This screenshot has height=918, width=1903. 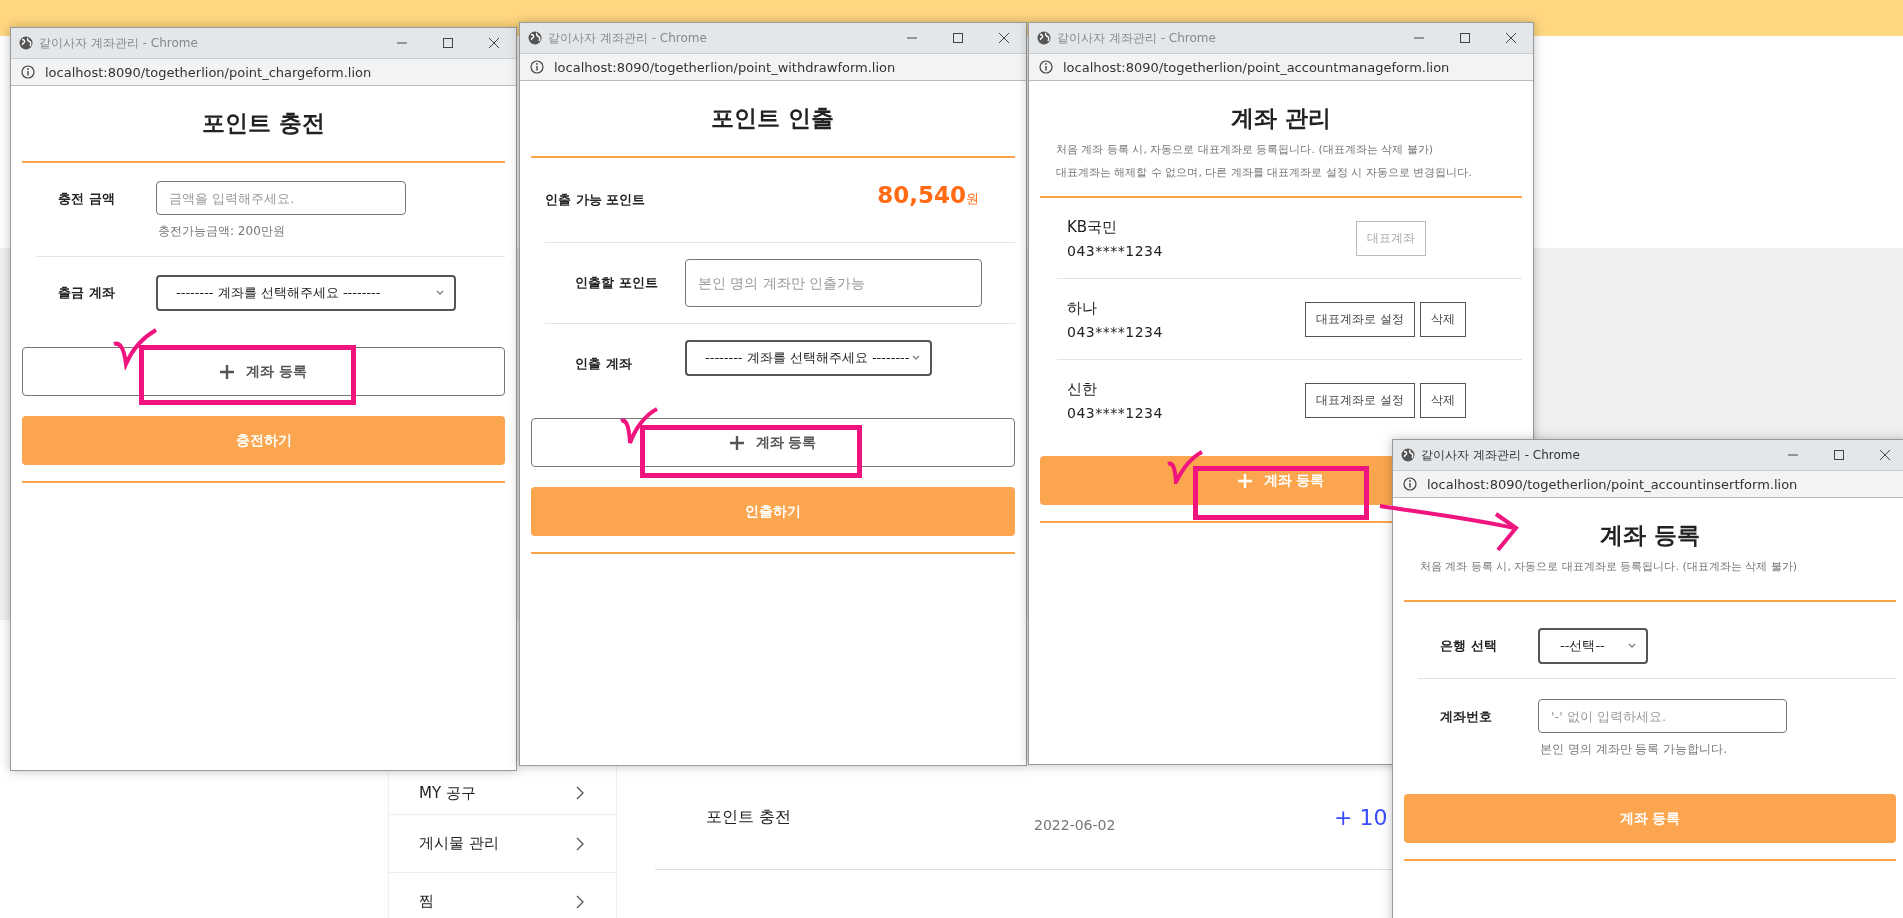 What do you see at coordinates (1662, 716) in the screenshot?
I see `text-field: '-' 없이 입력하세요.` at bounding box center [1662, 716].